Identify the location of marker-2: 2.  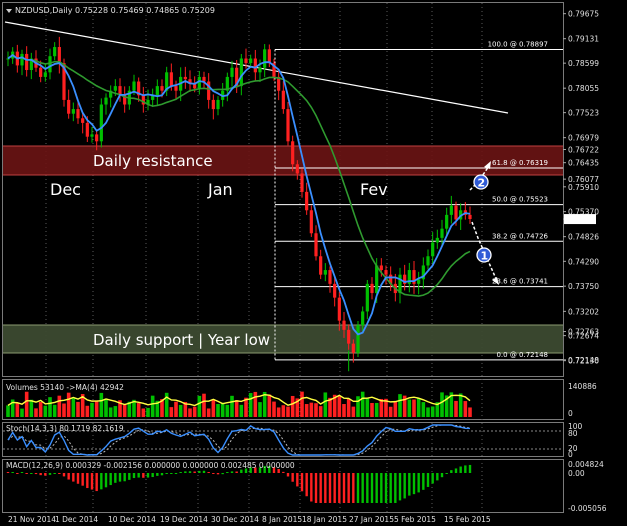
(481, 182).